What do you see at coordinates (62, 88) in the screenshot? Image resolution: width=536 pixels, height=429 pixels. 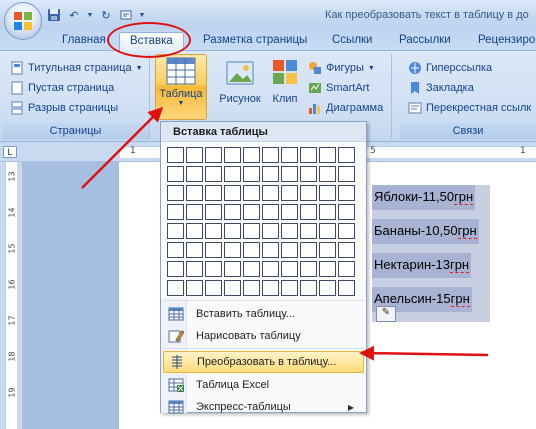 I see `blank-page-button: Пустая страница` at bounding box center [62, 88].